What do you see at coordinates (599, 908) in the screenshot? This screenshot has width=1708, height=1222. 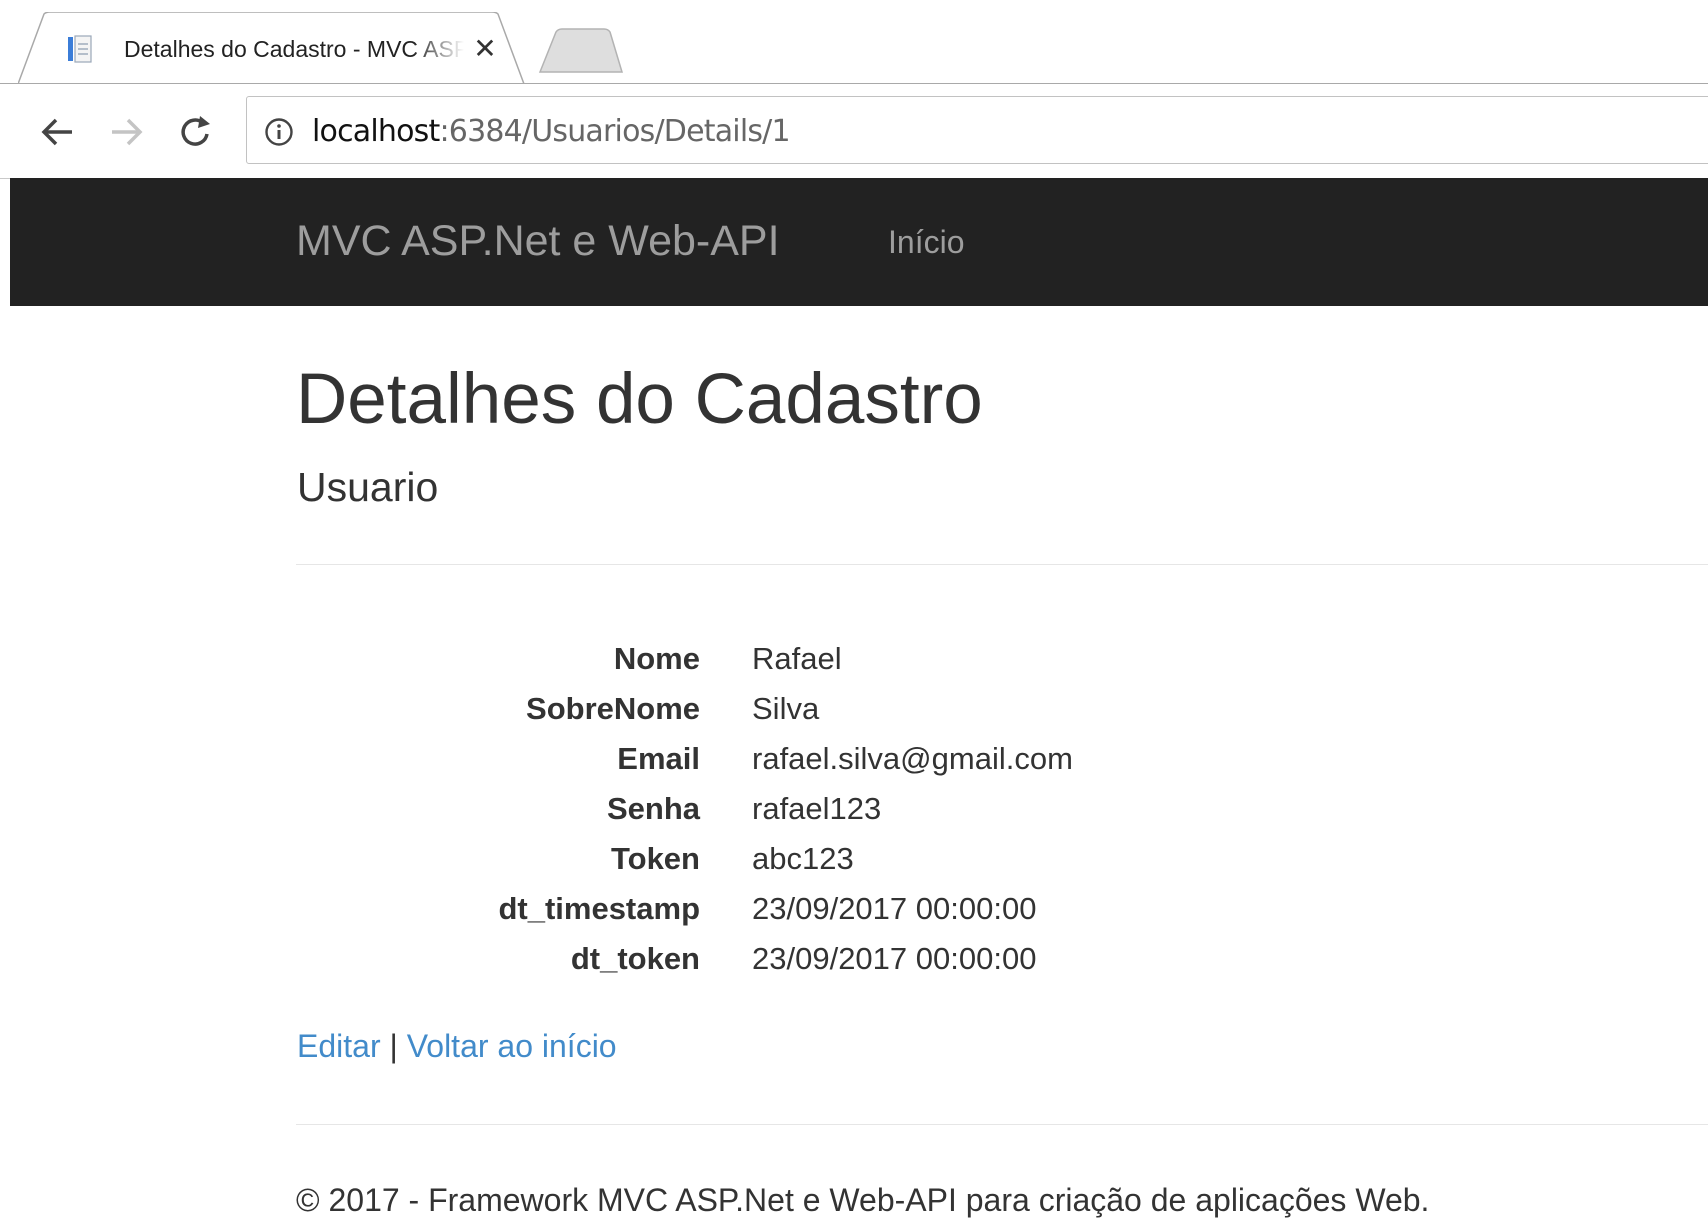 I see `detail-label: dt_timestamp` at bounding box center [599, 908].